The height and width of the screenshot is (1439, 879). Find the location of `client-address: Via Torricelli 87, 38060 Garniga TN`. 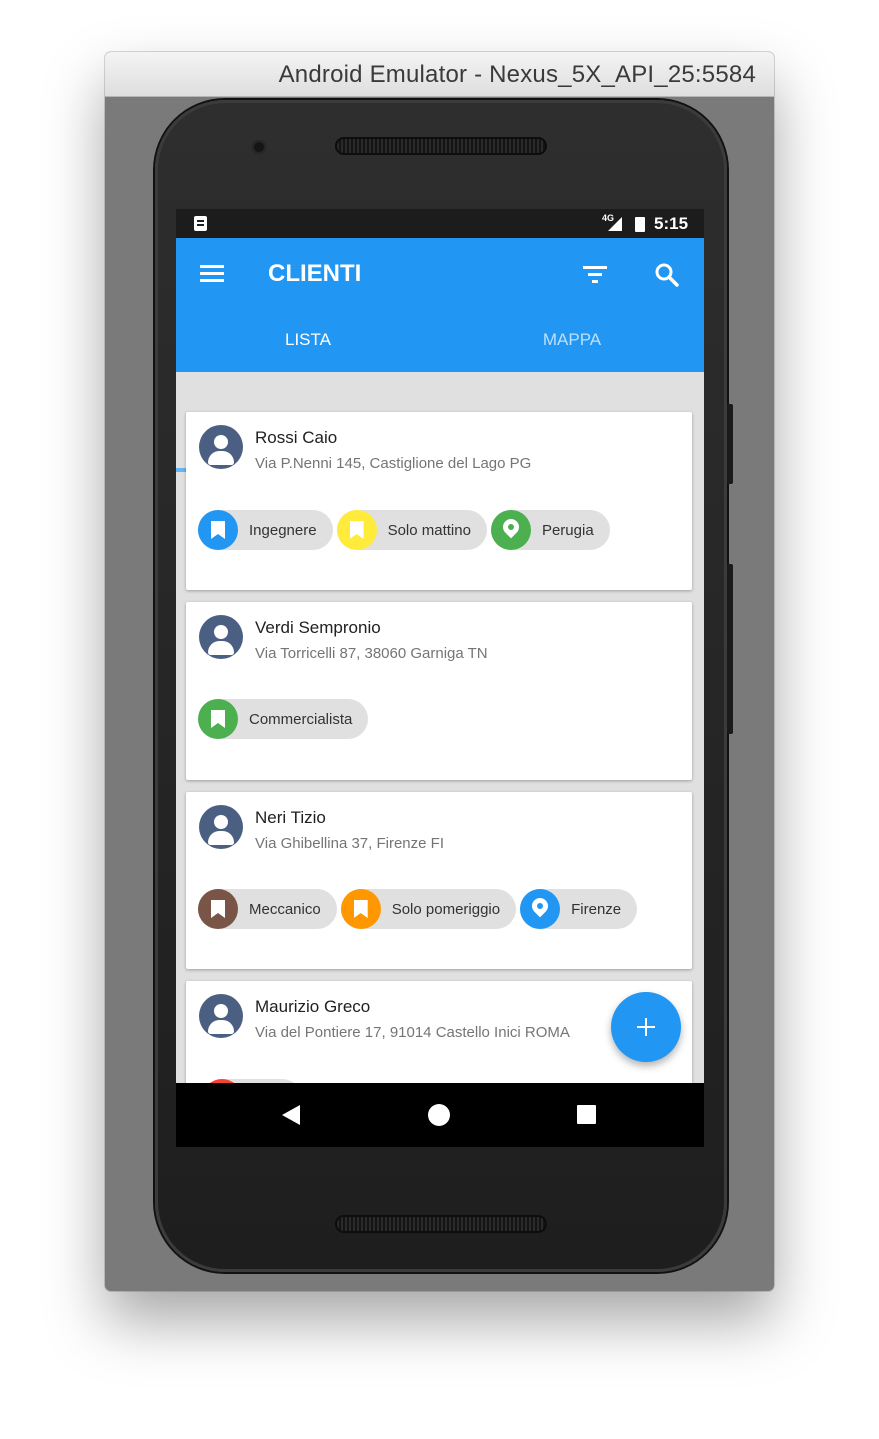

client-address: Via Torricelli 87, 38060 Garniga TN is located at coordinates (371, 653).